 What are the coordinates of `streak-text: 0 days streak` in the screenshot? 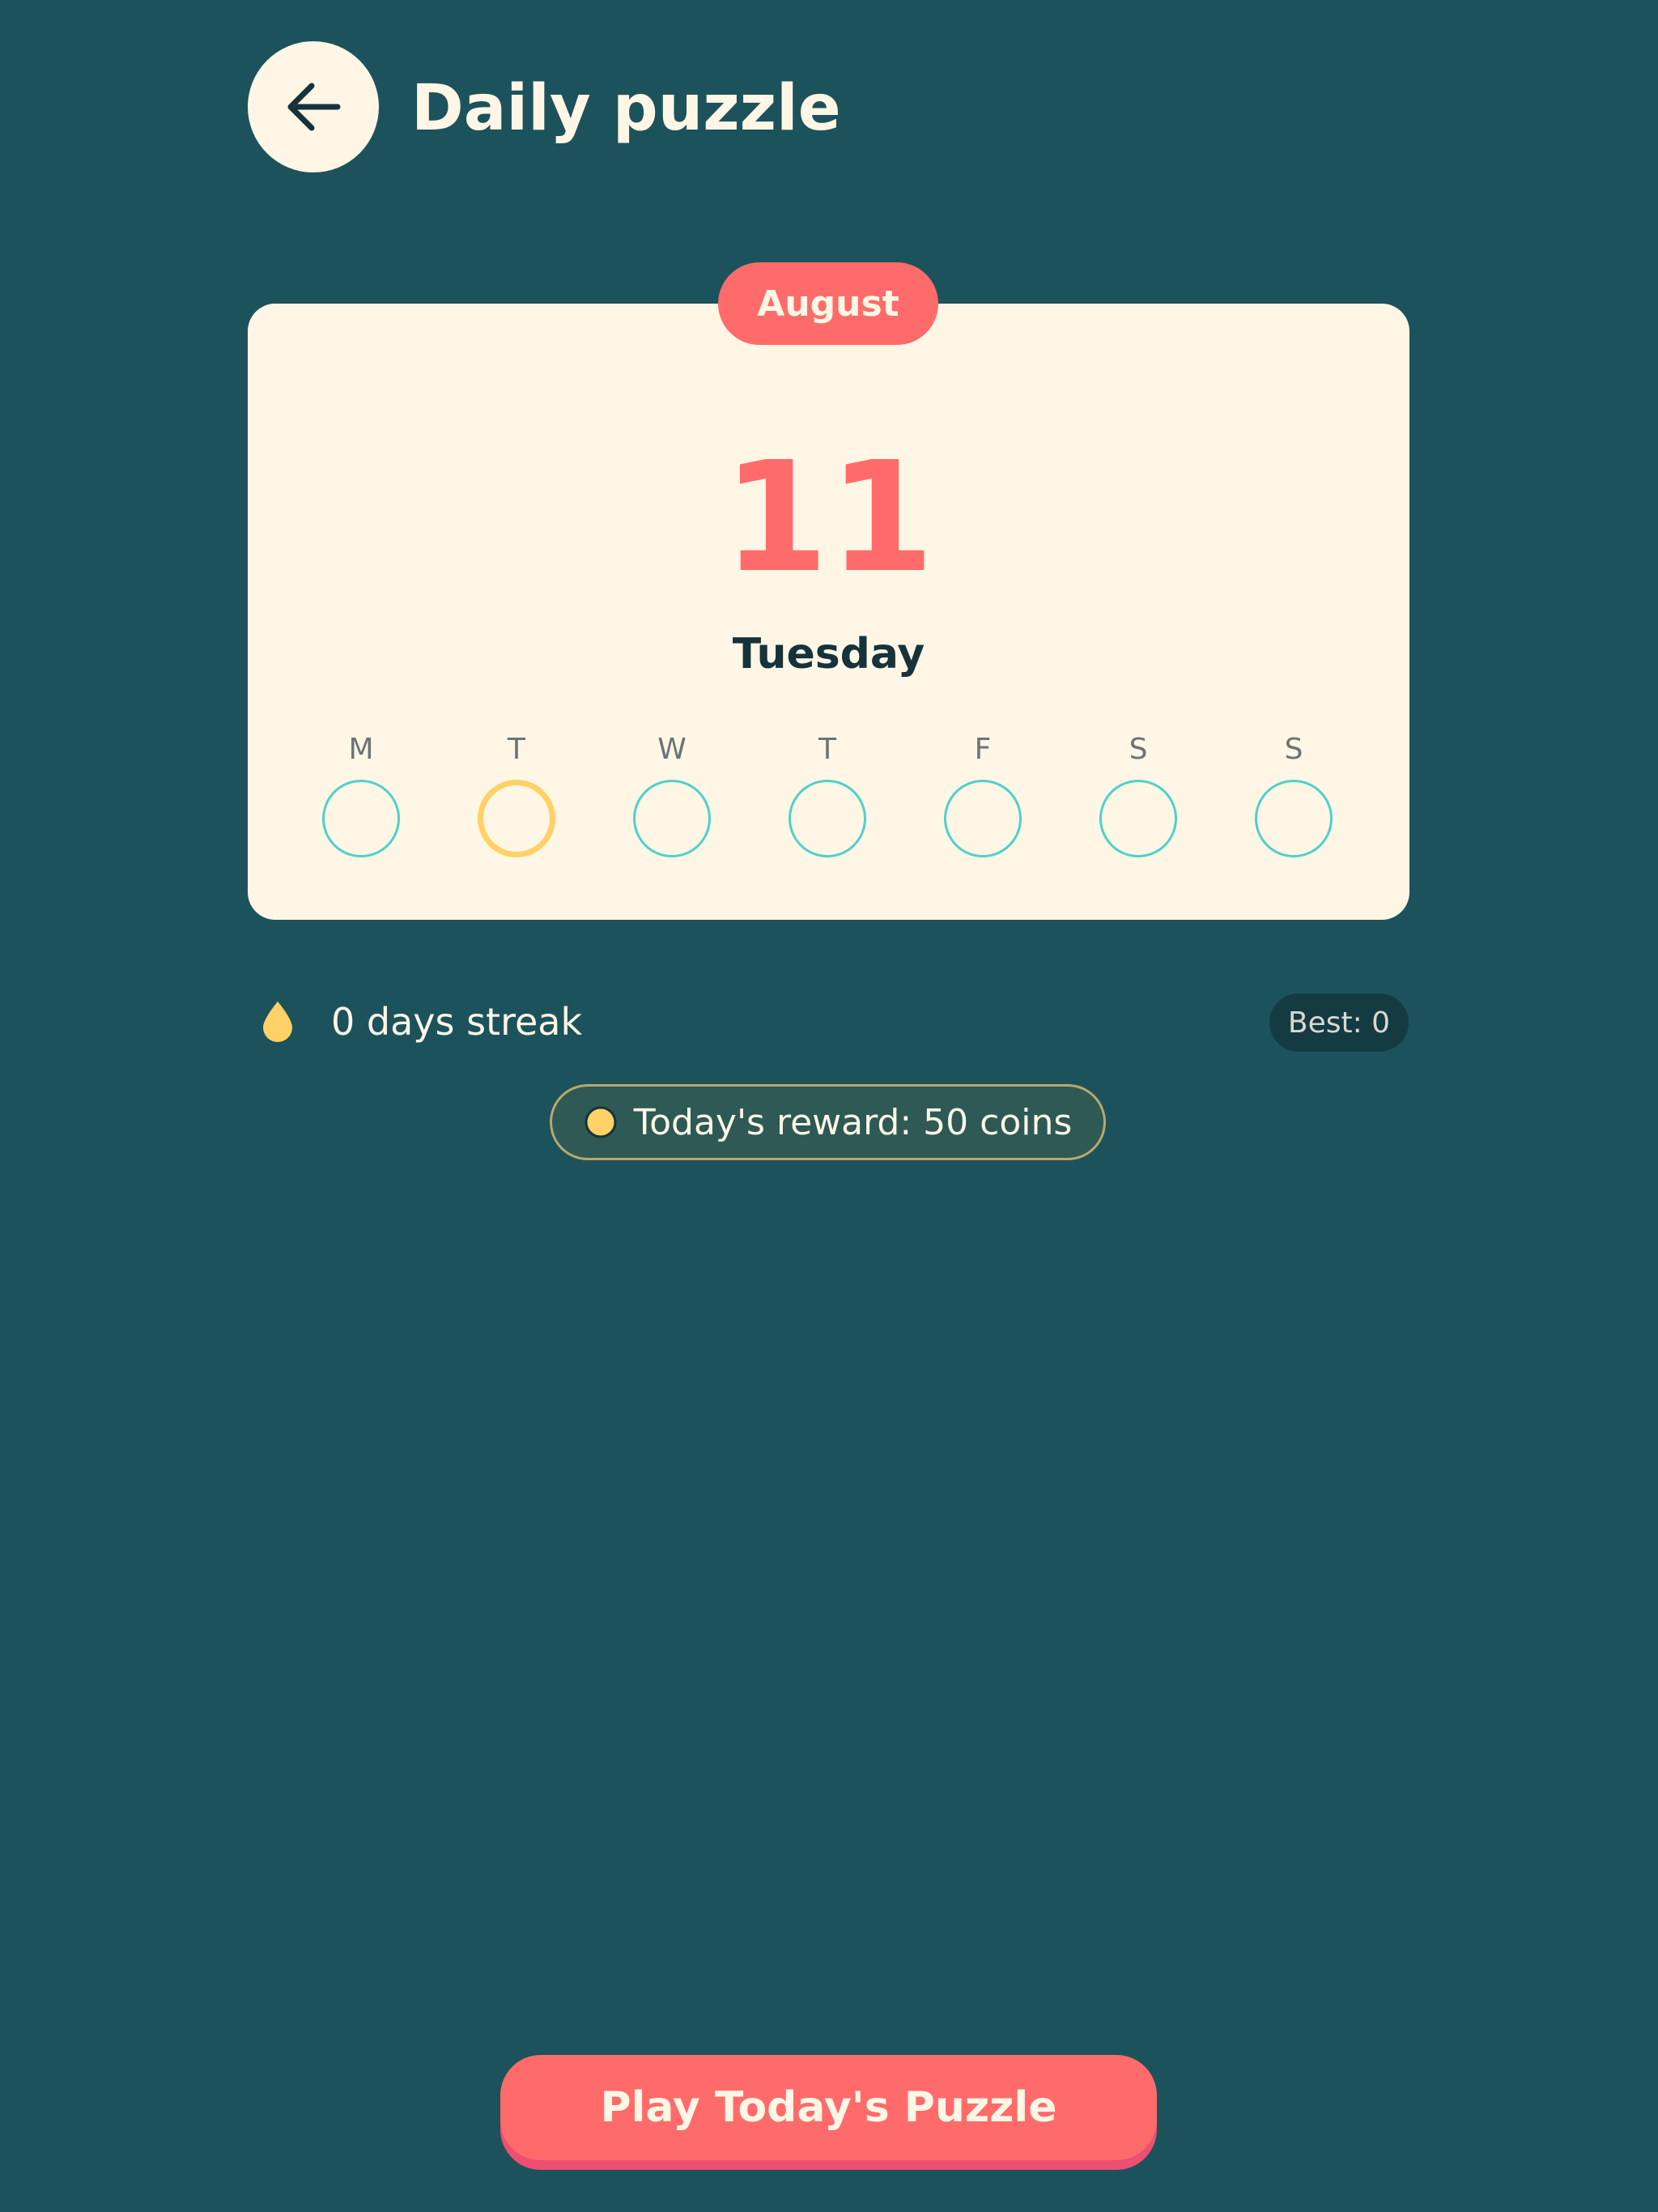 It's located at (457, 1022).